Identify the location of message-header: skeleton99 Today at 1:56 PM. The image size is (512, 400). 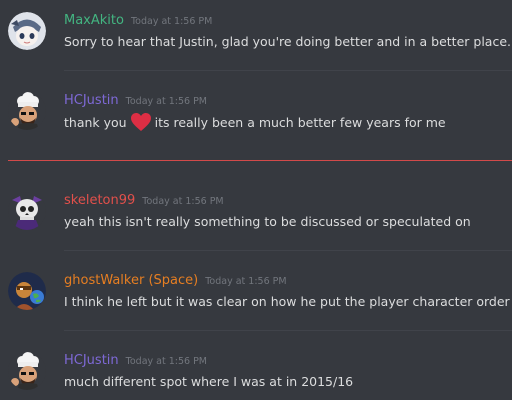
(144, 200).